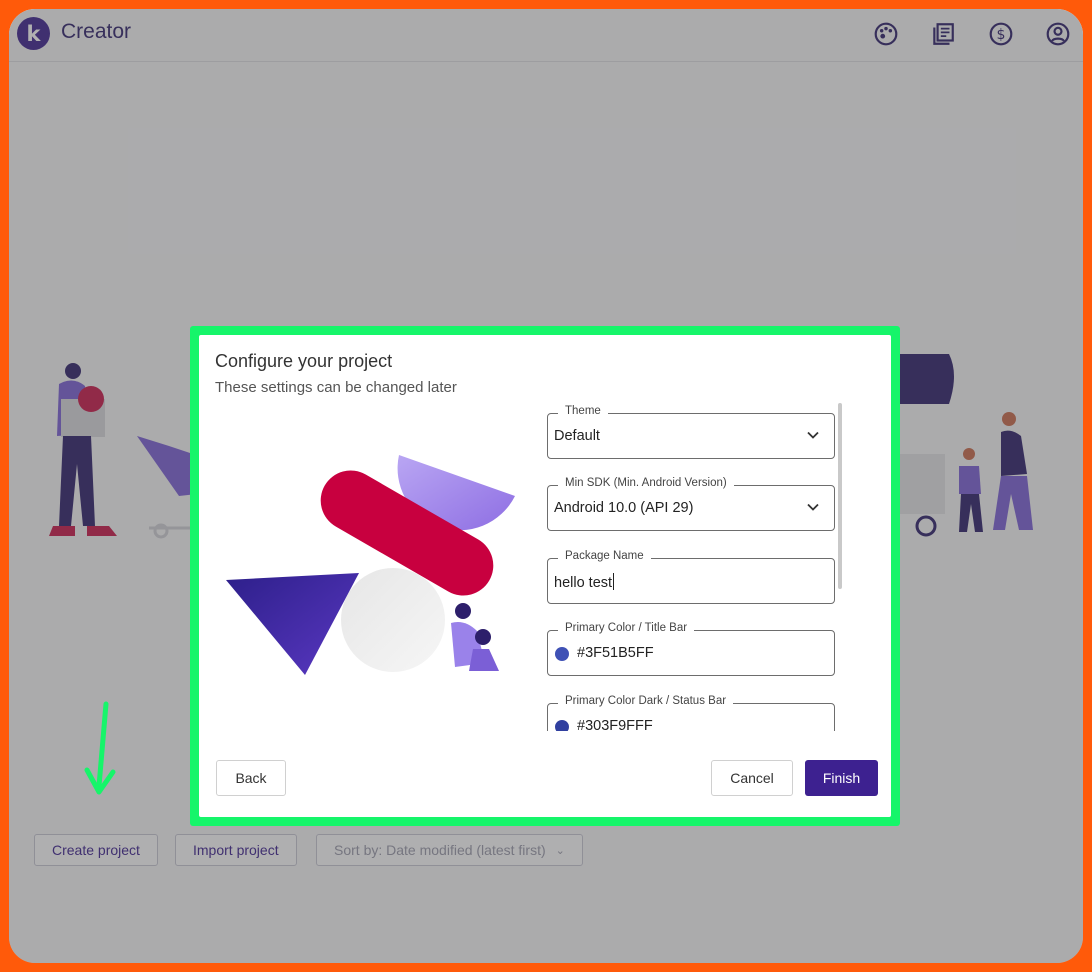 This screenshot has width=1092, height=972. What do you see at coordinates (336, 387) in the screenshot?
I see `dialog-subtitle: These settings can be changed later` at bounding box center [336, 387].